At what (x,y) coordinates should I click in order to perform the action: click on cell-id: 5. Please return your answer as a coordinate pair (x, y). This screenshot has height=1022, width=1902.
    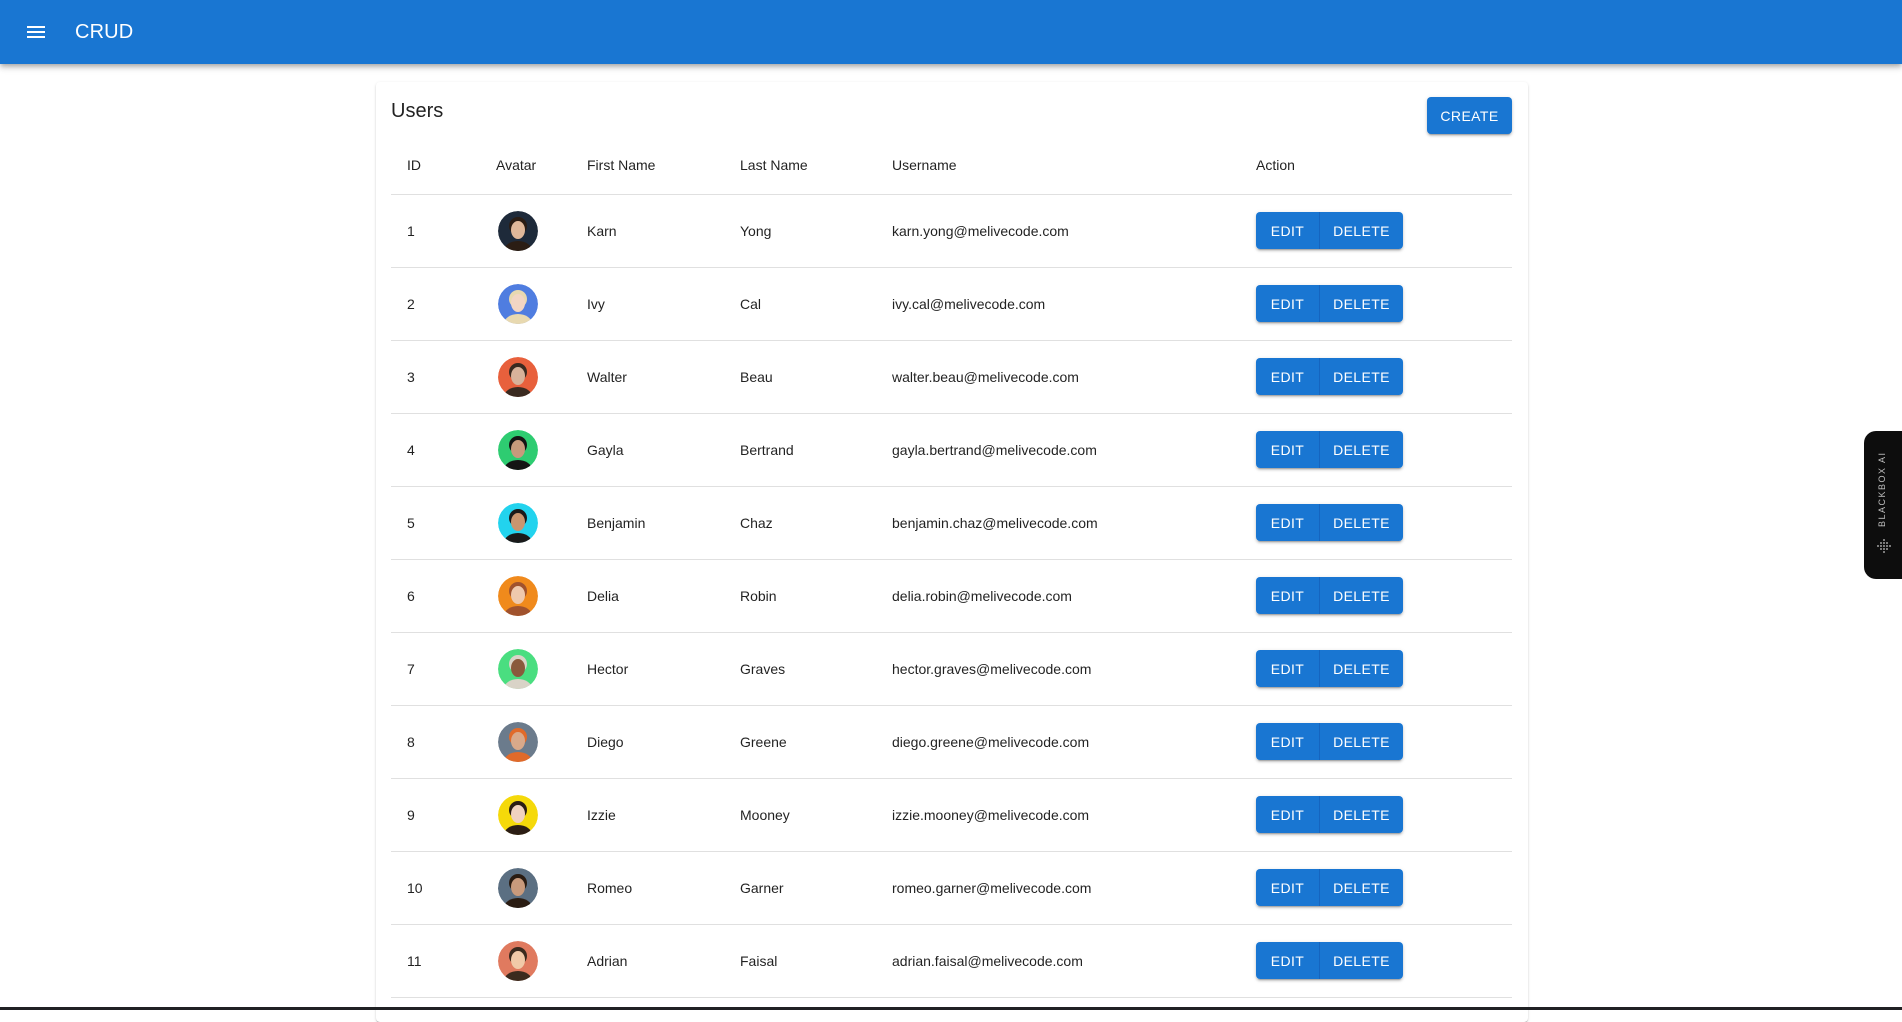
    Looking at the image, I should click on (435, 523).